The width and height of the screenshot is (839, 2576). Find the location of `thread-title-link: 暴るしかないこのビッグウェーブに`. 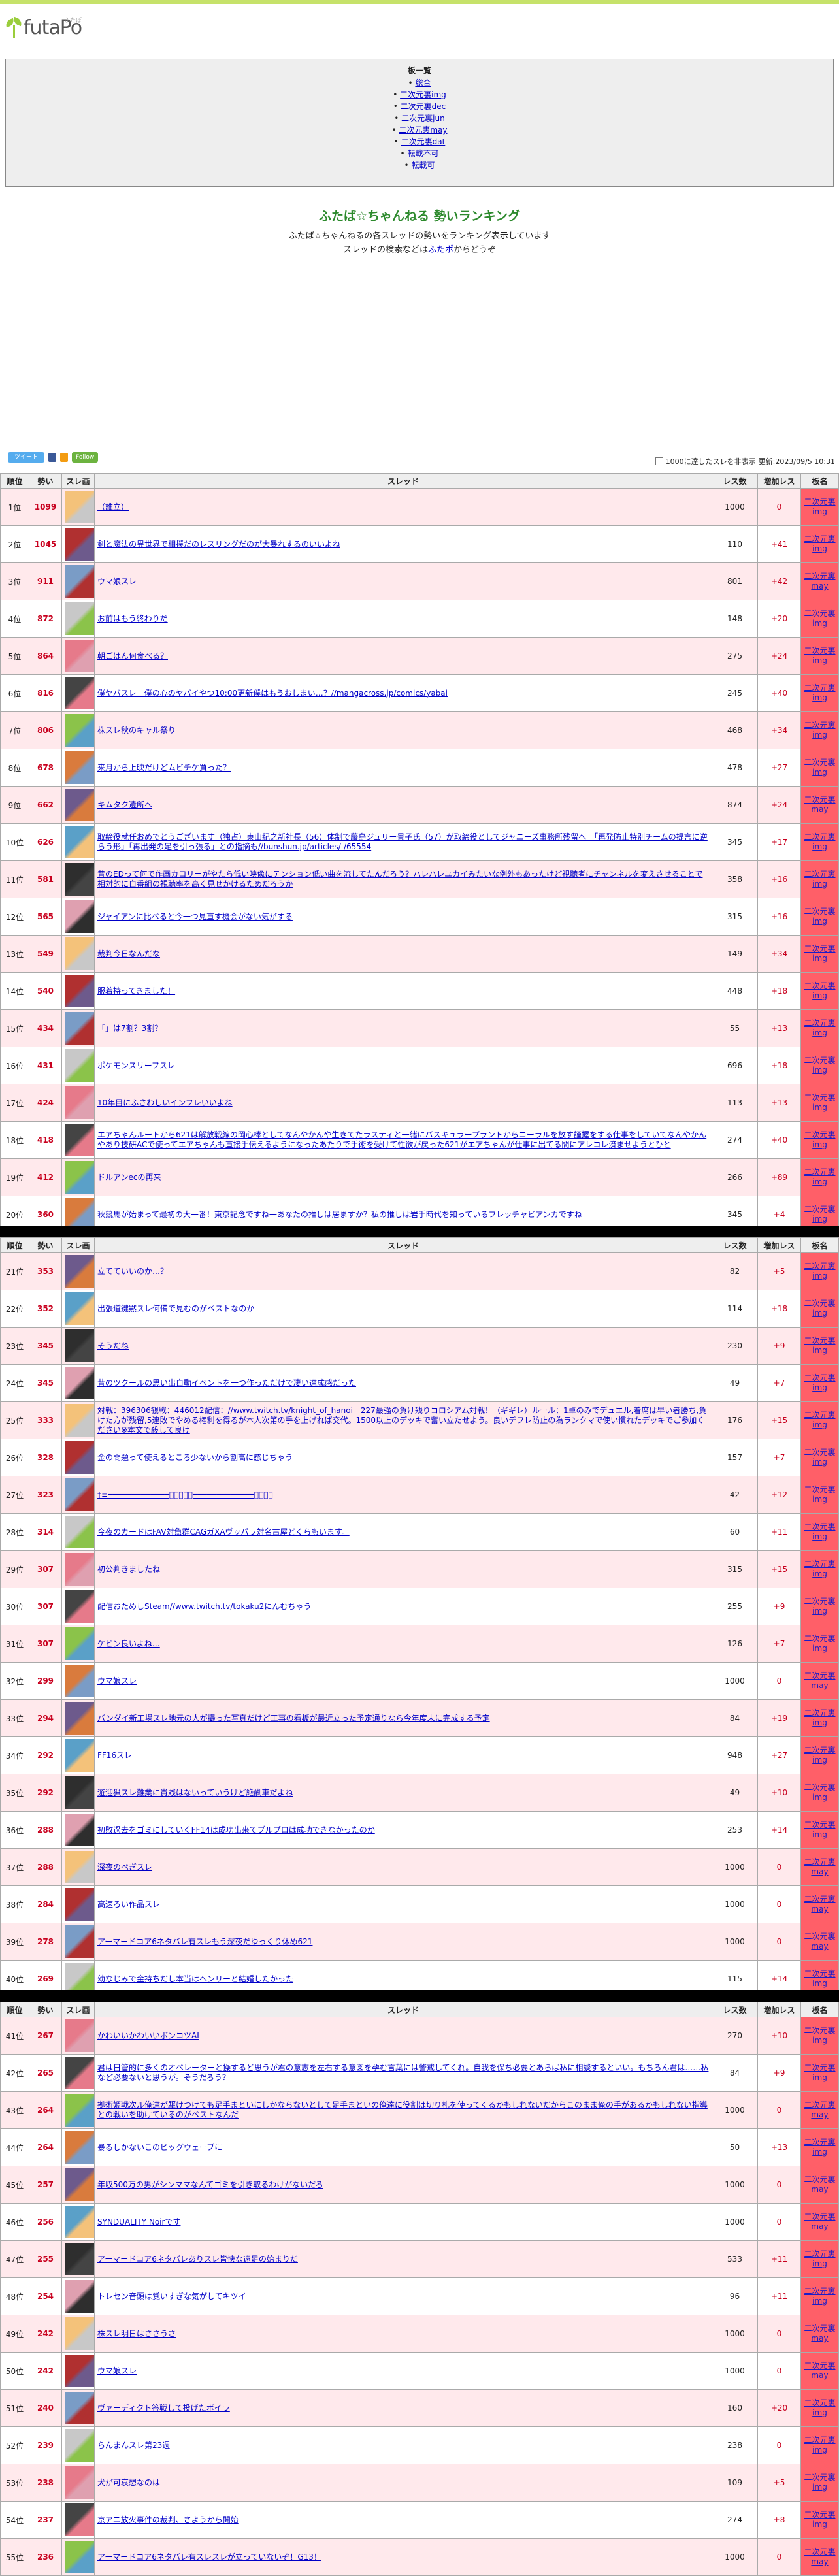

thread-title-link: 暴るしかないこのビッグウェーブに is located at coordinates (159, 2147).